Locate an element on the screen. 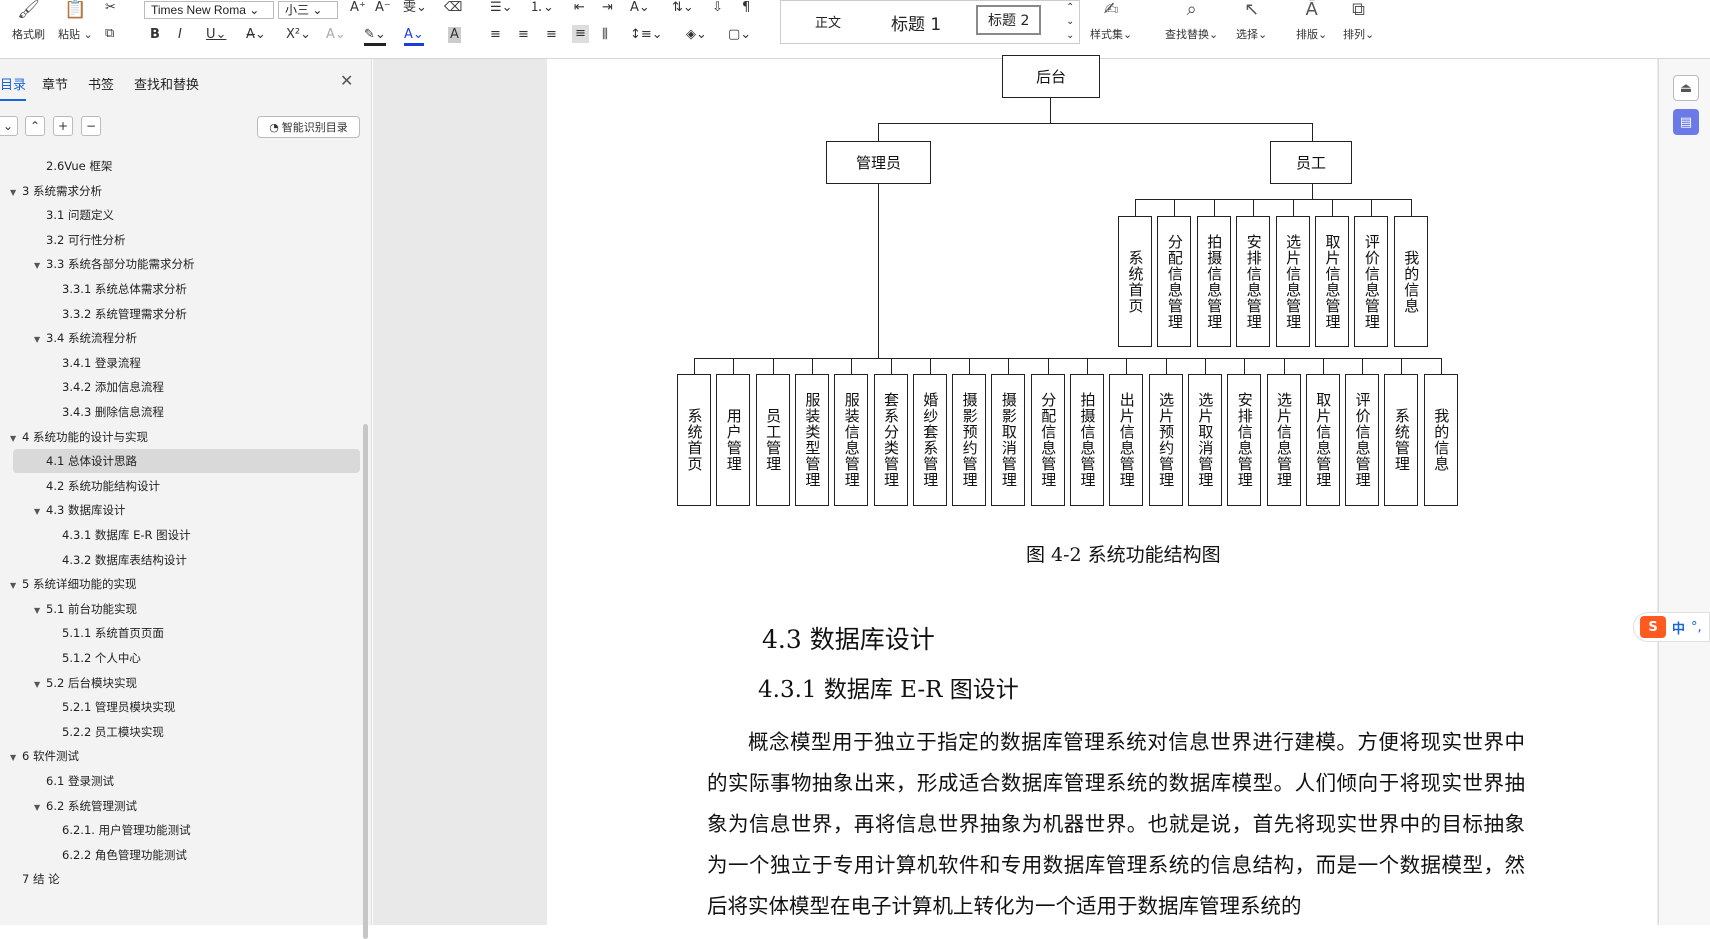 This screenshot has width=1710, height=939. toc-item: 5.2.2 员工模块实现 is located at coordinates (113, 732).